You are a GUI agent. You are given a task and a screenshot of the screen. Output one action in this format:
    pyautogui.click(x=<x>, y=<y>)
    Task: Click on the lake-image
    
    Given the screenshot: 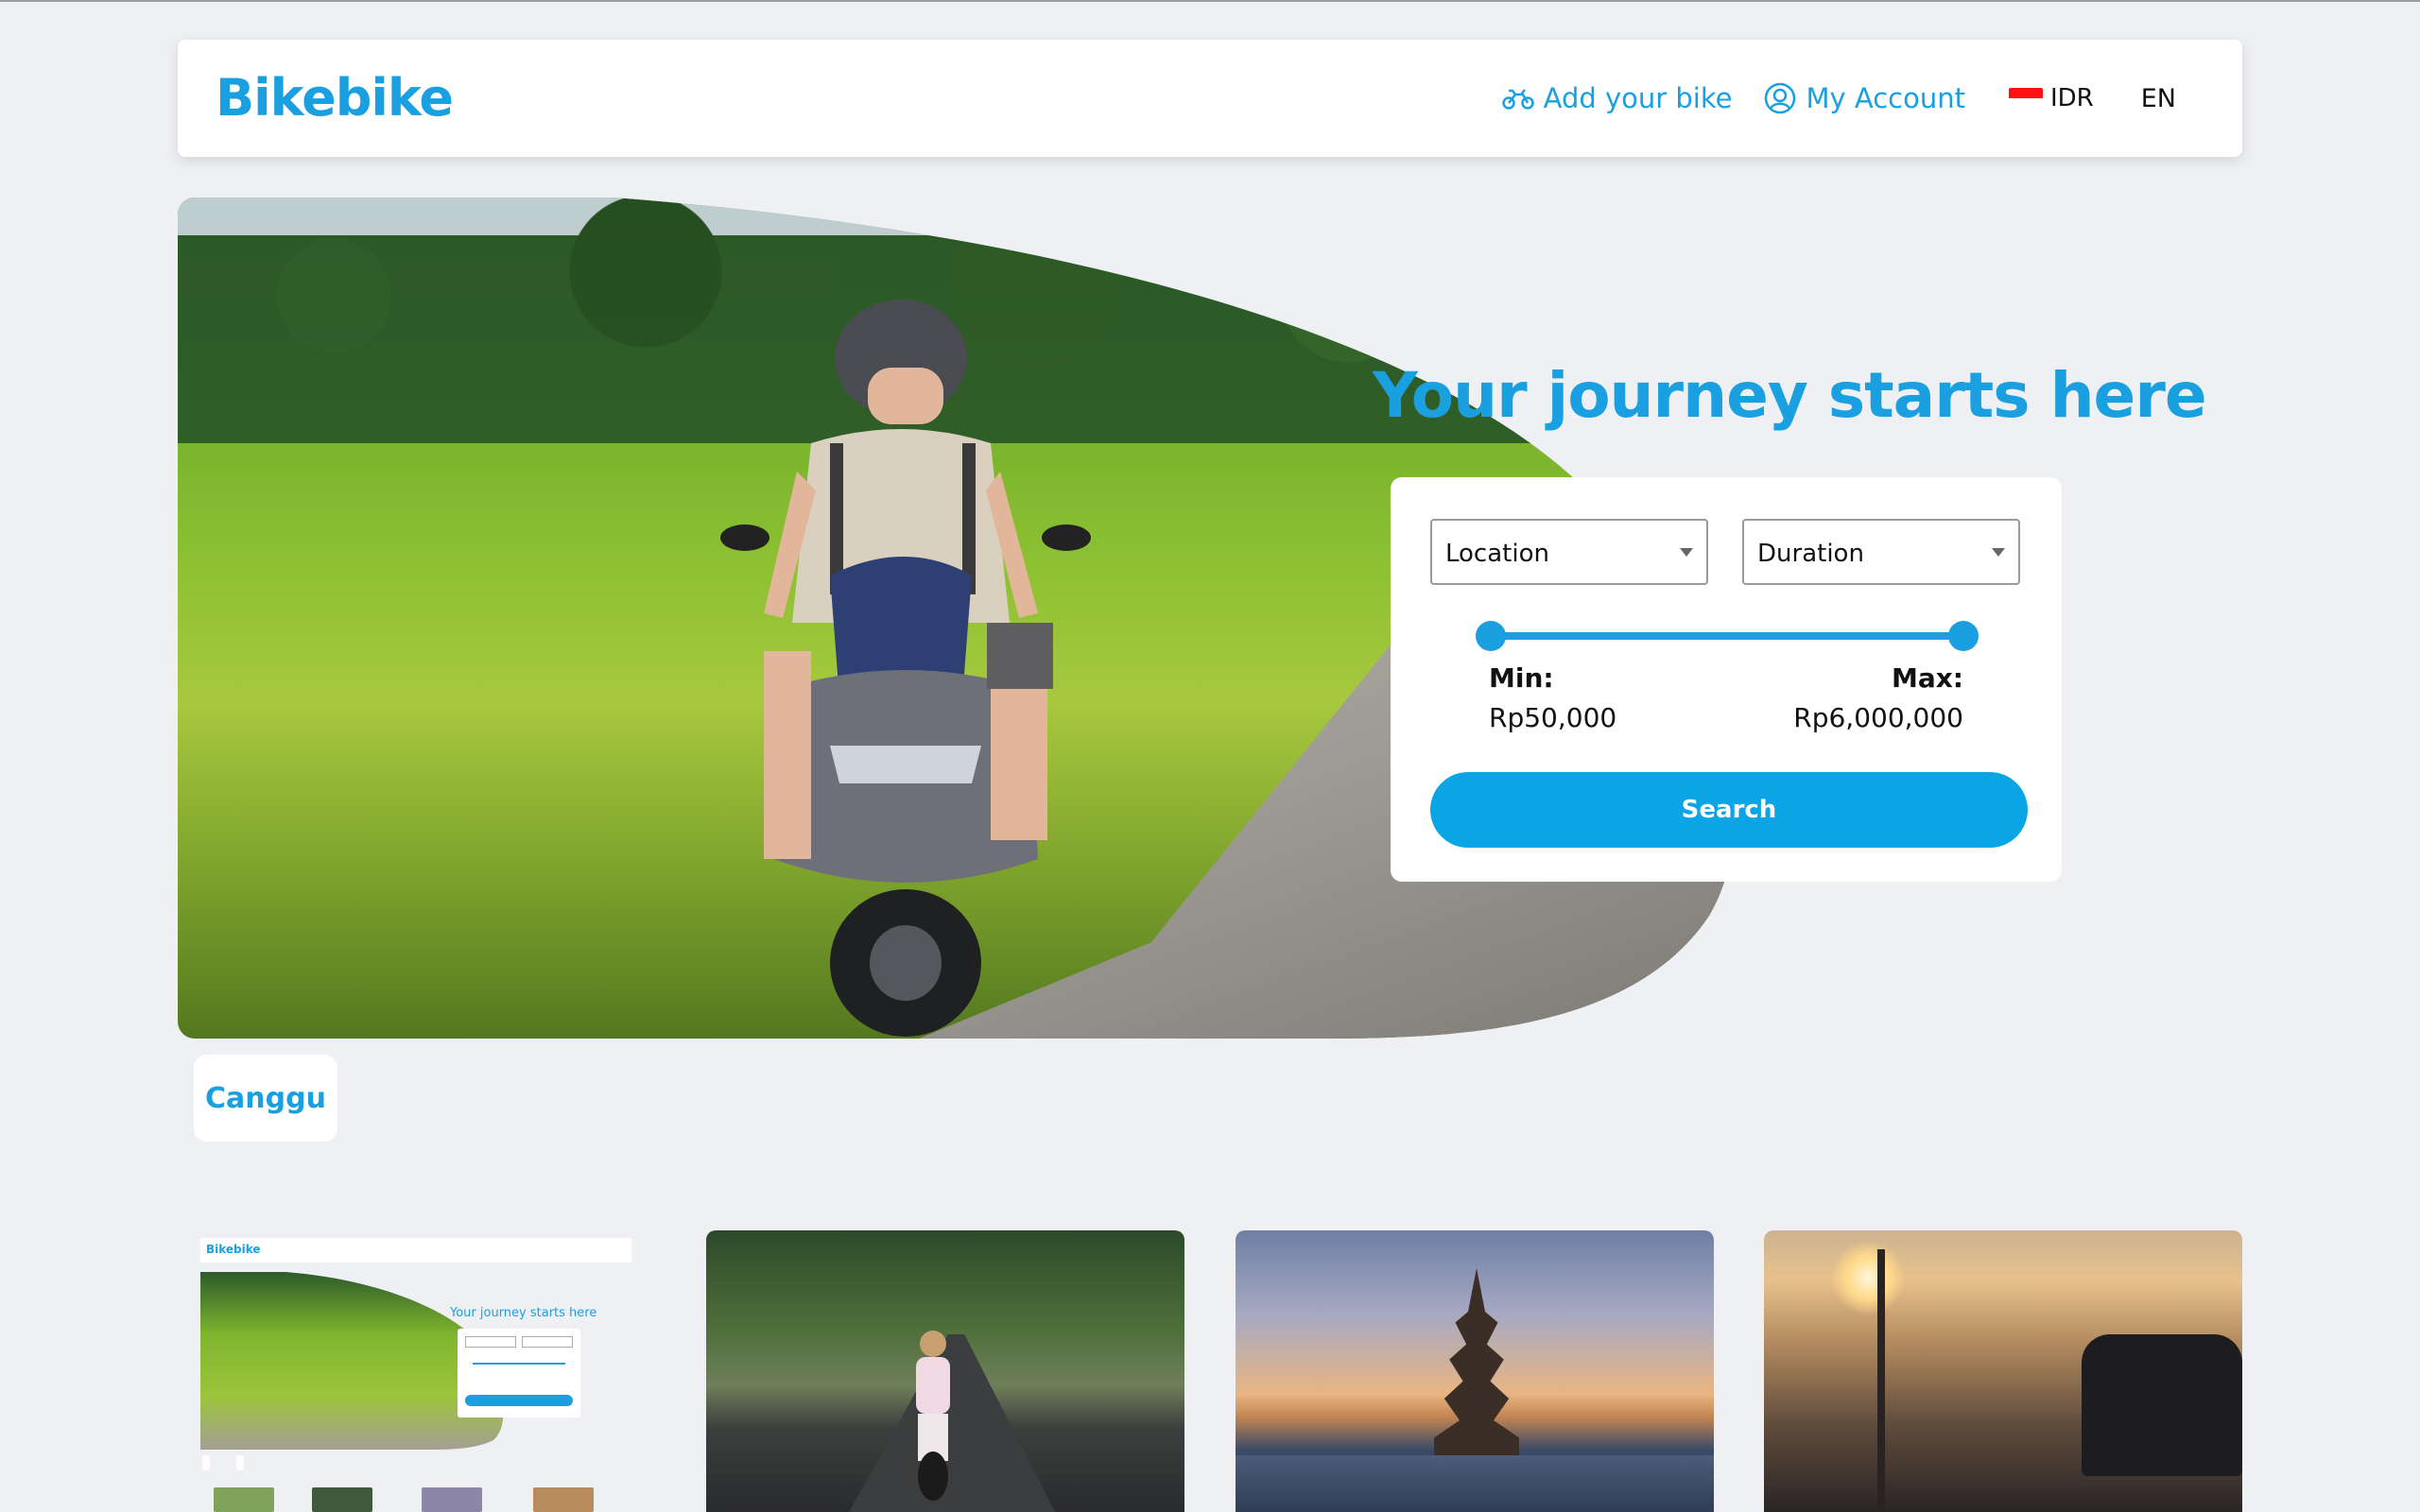 What is the action you would take?
    pyautogui.click(x=1475, y=1483)
    